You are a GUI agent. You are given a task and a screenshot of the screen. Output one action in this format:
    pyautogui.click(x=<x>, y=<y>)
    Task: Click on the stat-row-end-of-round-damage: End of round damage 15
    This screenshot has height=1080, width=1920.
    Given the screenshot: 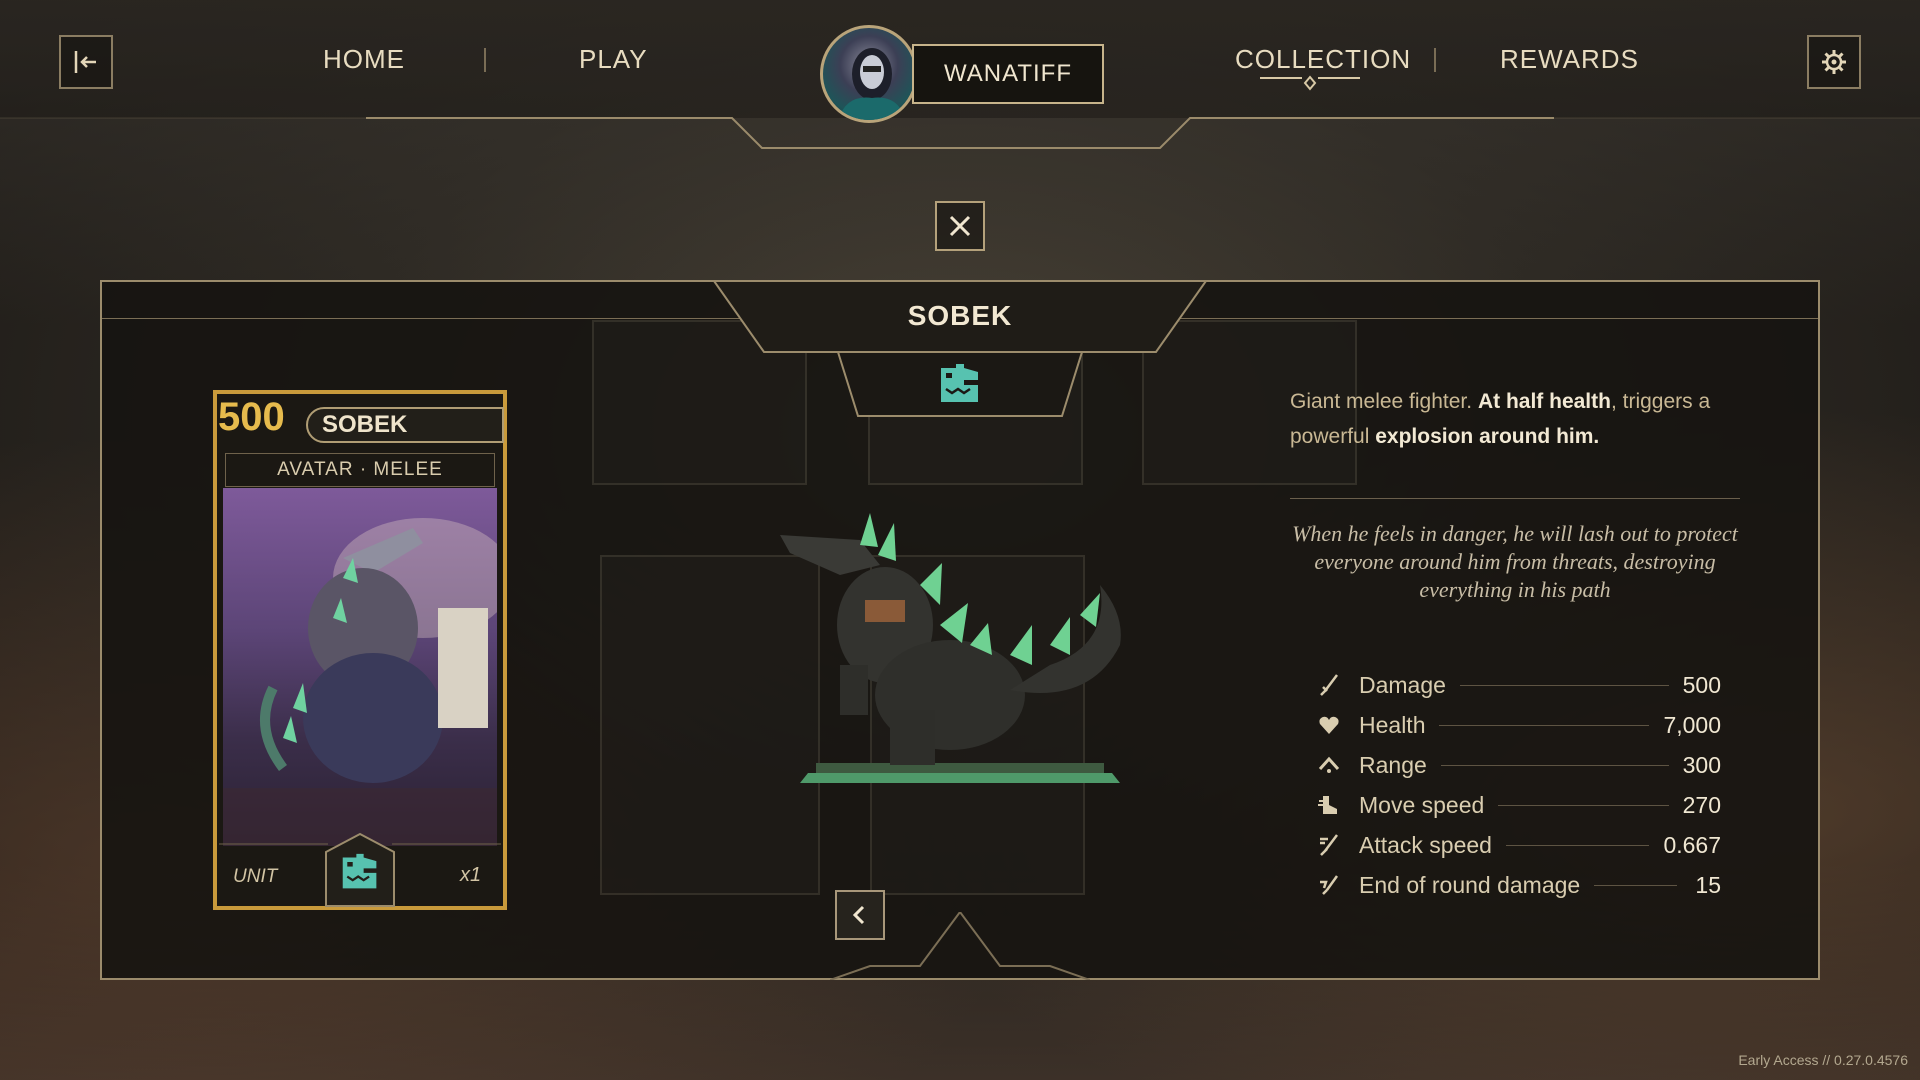 What is the action you would take?
    pyautogui.click(x=1518, y=885)
    